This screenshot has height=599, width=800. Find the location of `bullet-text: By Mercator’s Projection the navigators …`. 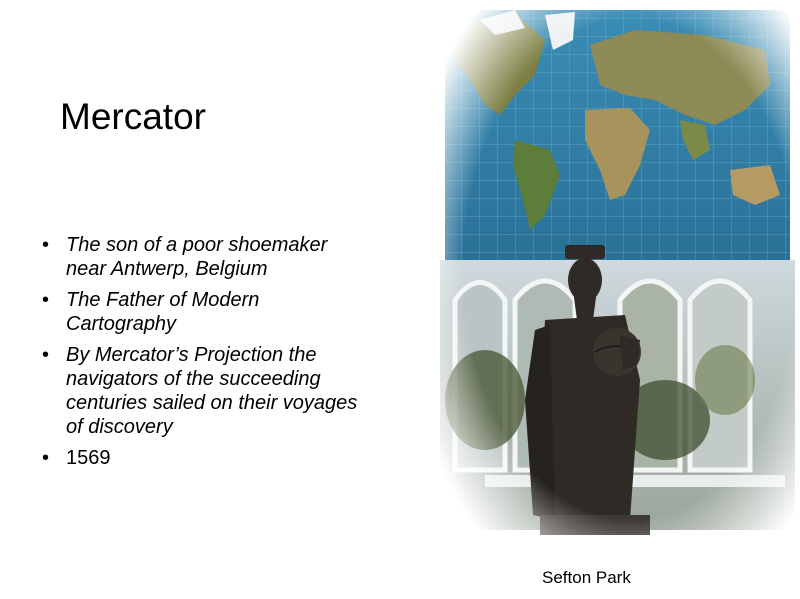

bullet-text: By Mercator’s Projection the navigators … is located at coordinates (212, 391).